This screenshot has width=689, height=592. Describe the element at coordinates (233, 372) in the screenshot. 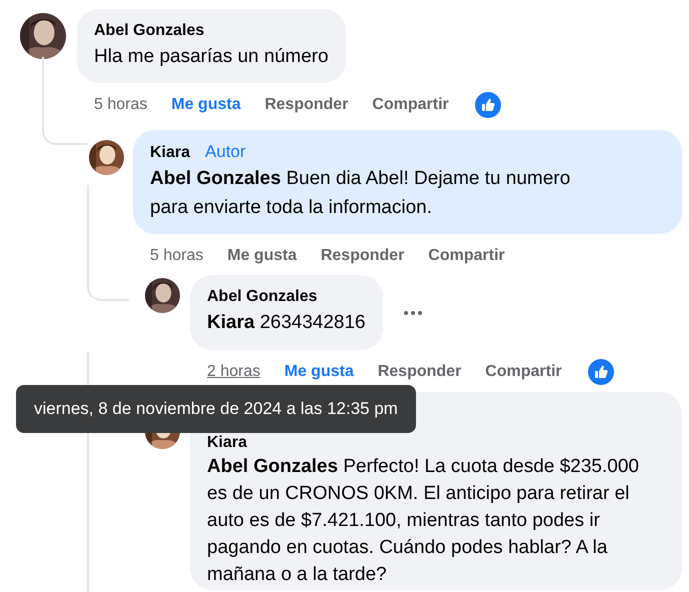

I see `timestamp-link: 2 horas` at that location.